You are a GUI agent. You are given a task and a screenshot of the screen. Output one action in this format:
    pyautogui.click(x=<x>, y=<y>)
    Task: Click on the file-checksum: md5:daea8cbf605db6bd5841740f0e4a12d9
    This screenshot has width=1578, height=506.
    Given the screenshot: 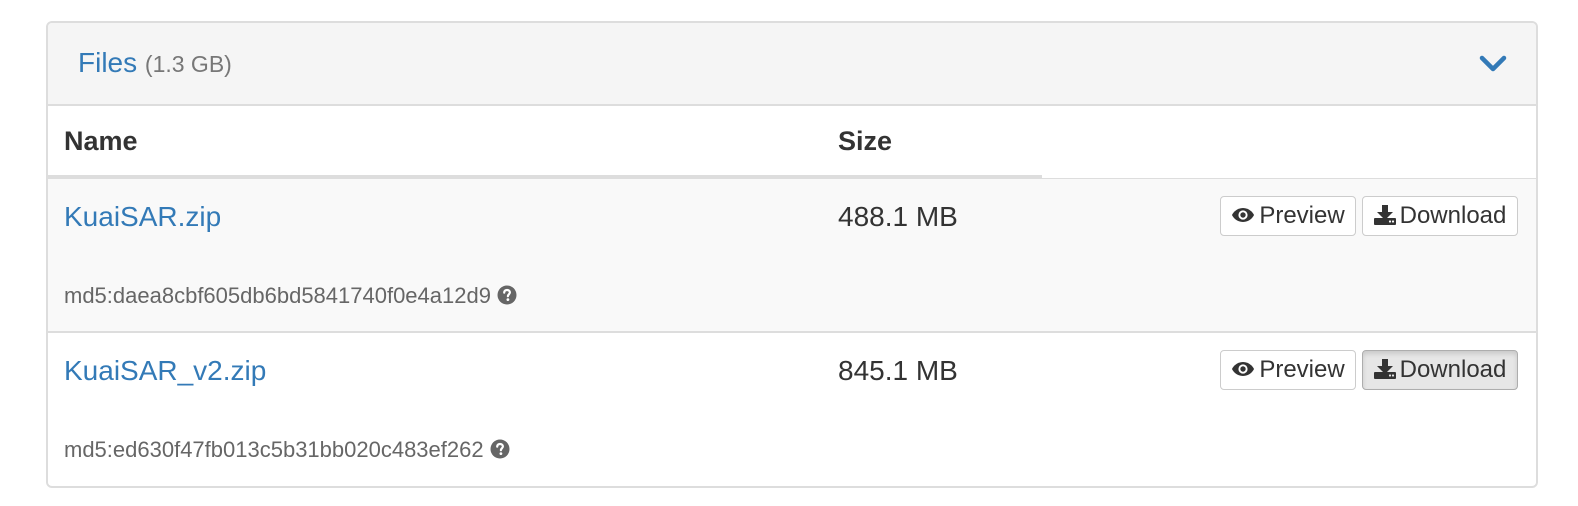 What is the action you would take?
    pyautogui.click(x=290, y=296)
    